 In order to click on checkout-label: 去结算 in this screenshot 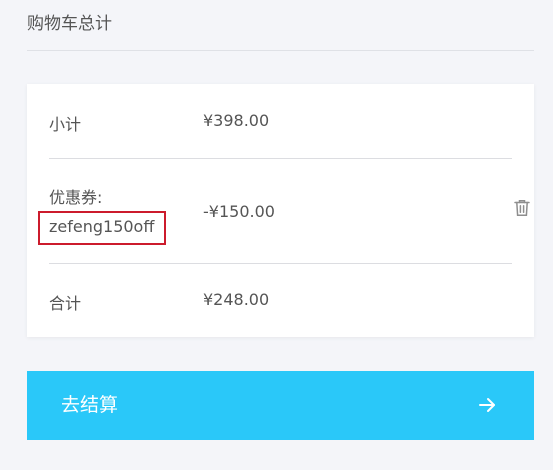, I will do `click(90, 405)`.